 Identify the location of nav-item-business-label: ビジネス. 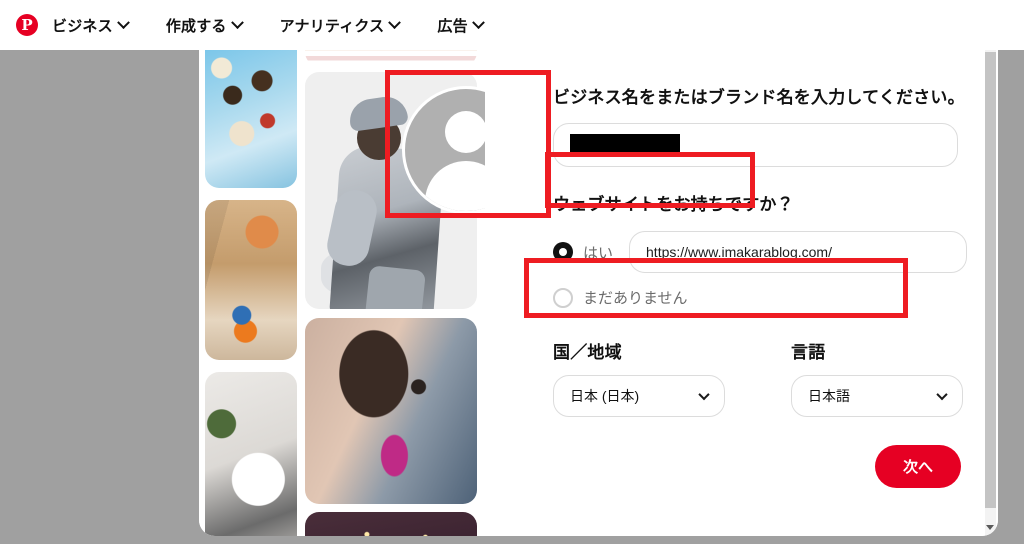
(82, 26).